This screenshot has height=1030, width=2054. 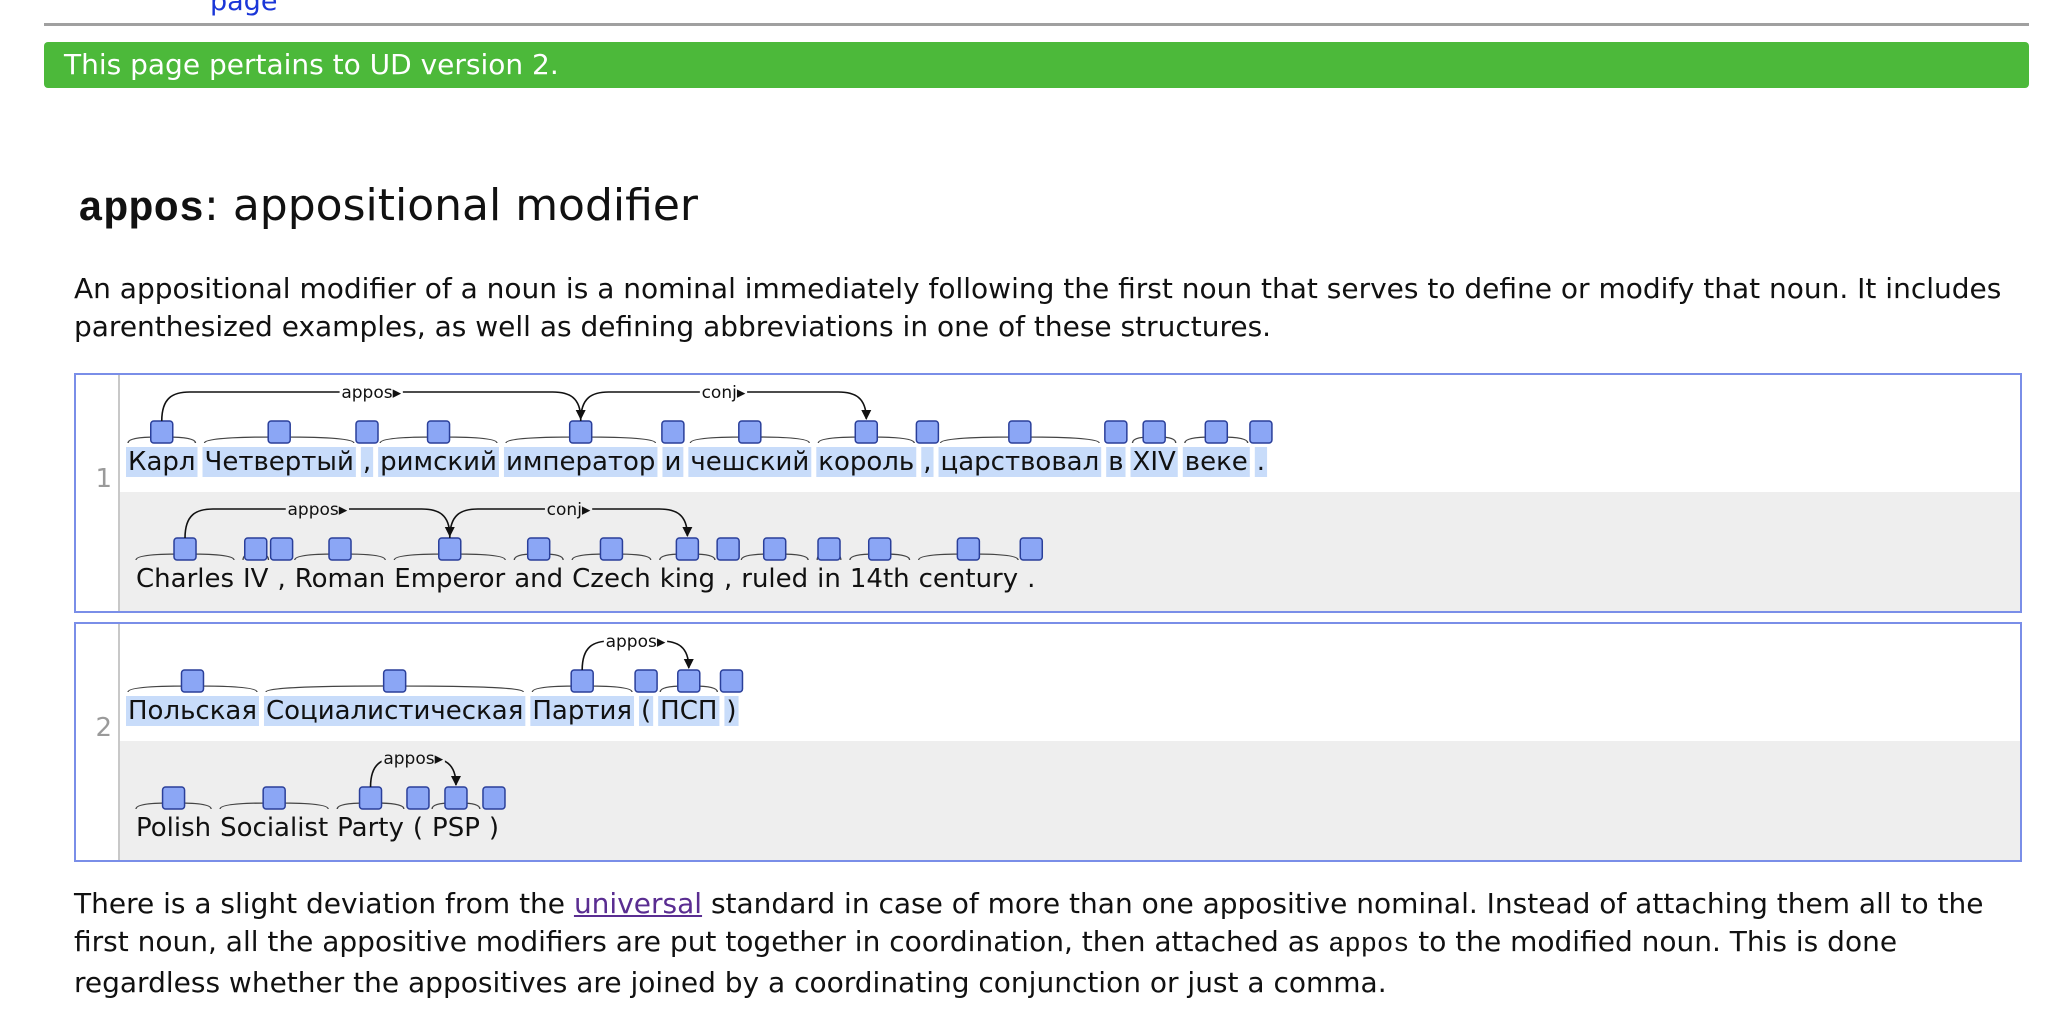 I want to click on token-word: и, so click(x=672, y=462).